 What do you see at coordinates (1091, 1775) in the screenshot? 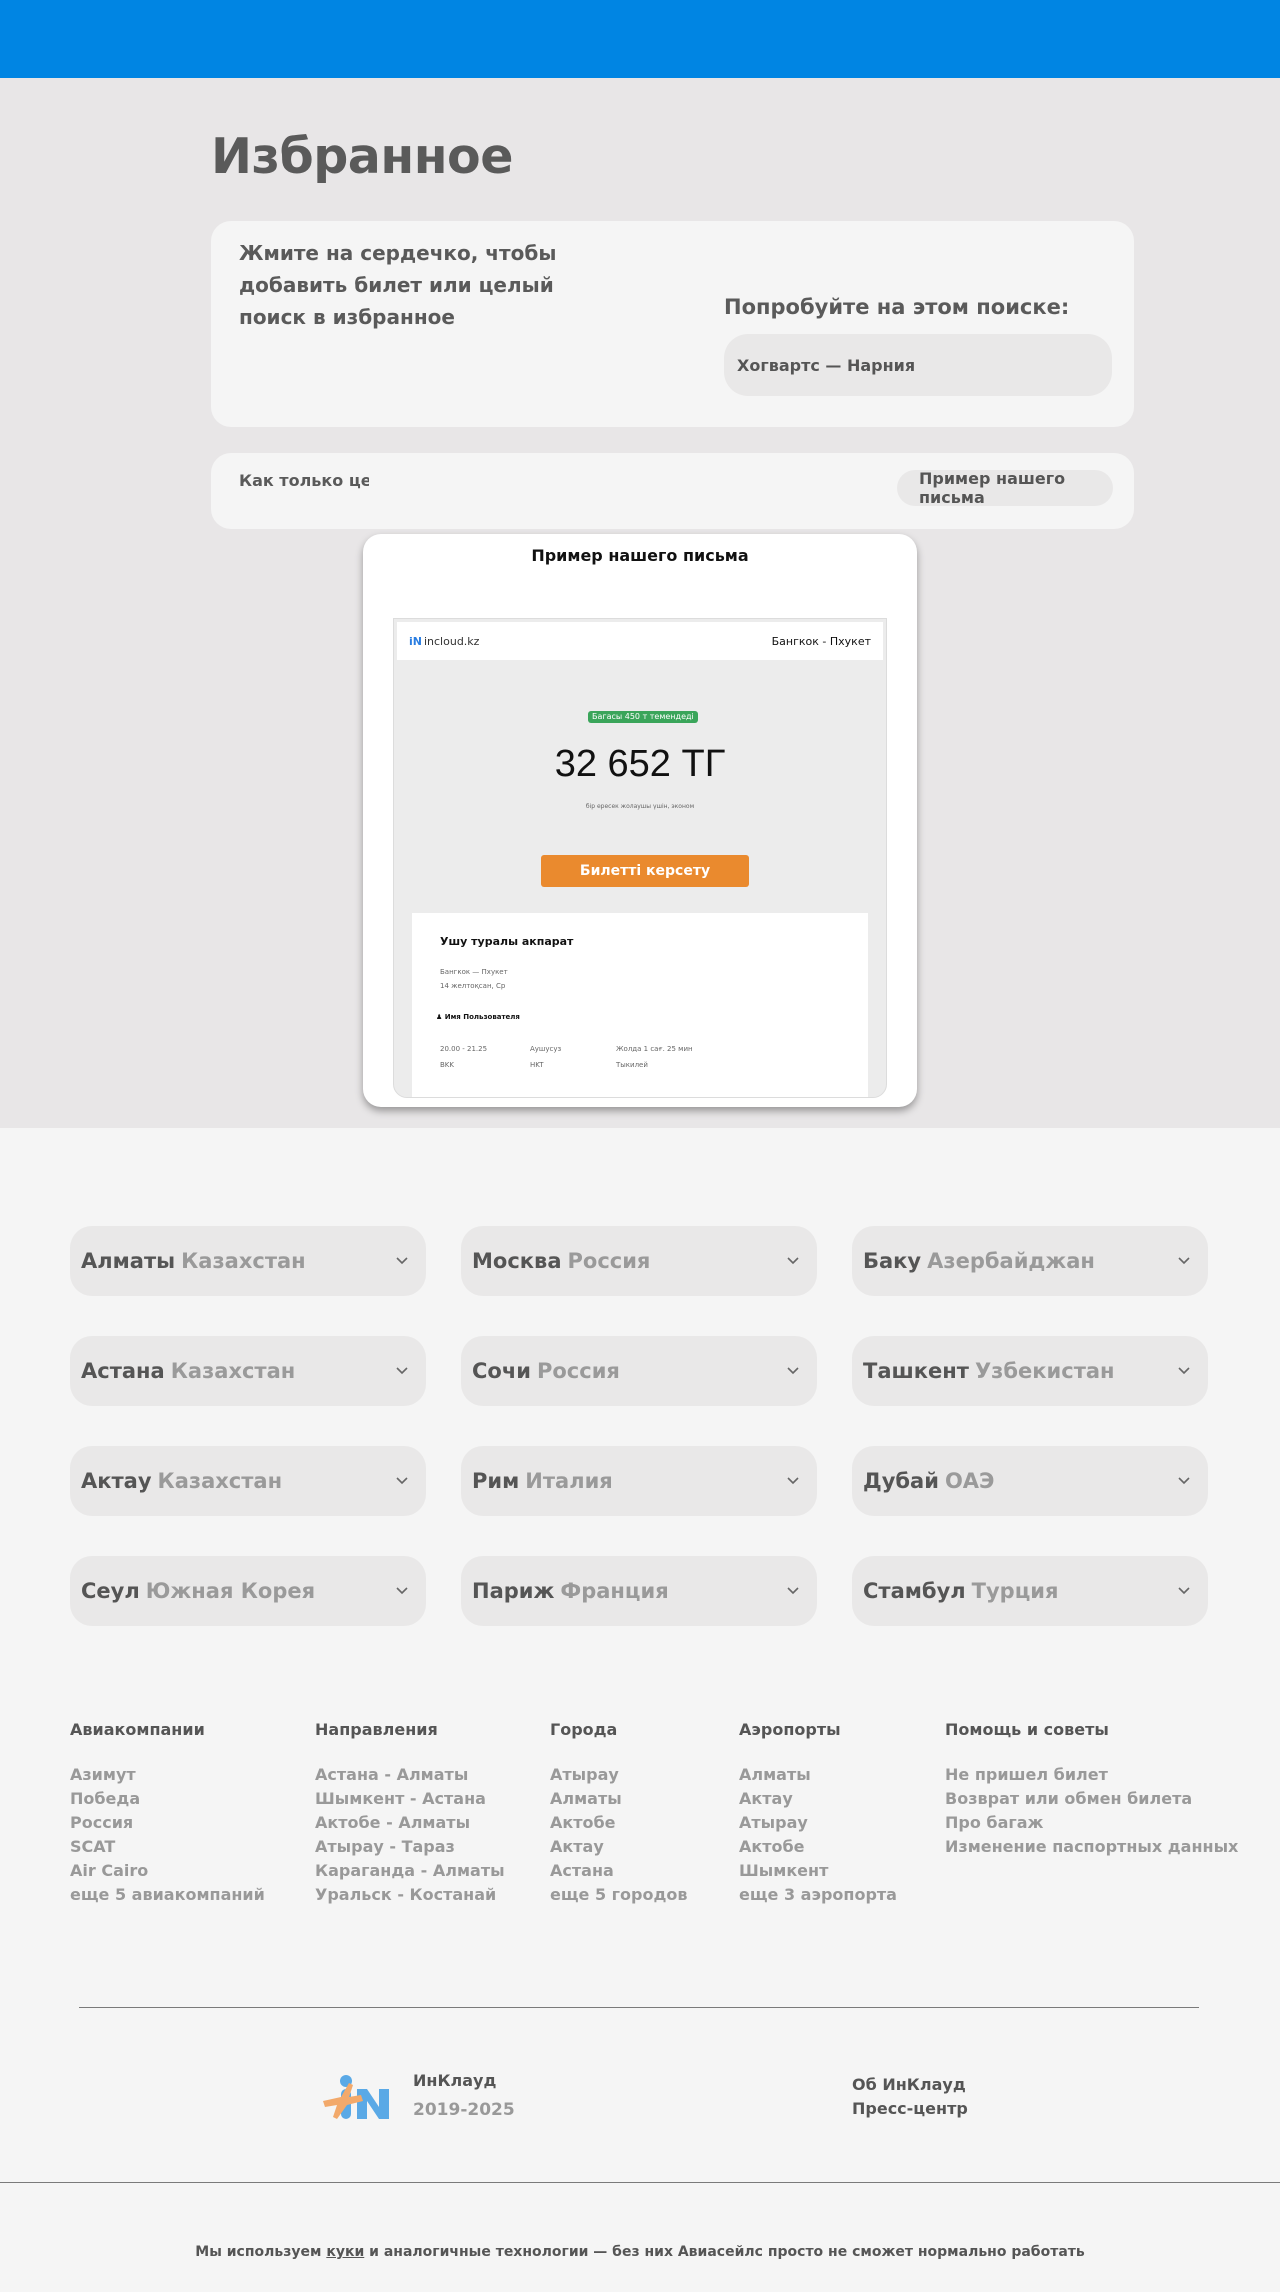
I see `footer-link: Не пришел билет` at bounding box center [1091, 1775].